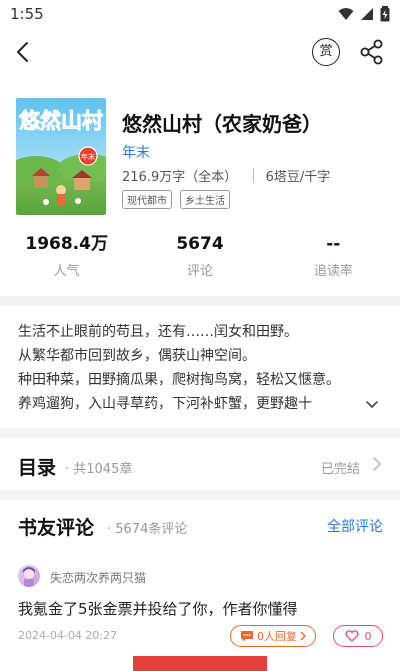 This screenshot has height=671, width=400. I want to click on chevron-left-icon, so click(22, 52).